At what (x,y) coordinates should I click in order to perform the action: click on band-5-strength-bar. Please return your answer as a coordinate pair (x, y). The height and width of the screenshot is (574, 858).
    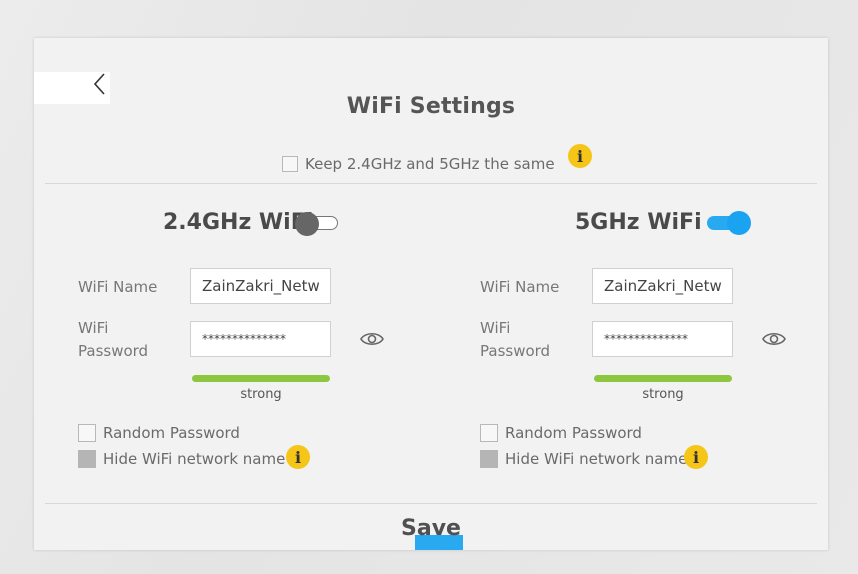
    Looking at the image, I should click on (663, 378).